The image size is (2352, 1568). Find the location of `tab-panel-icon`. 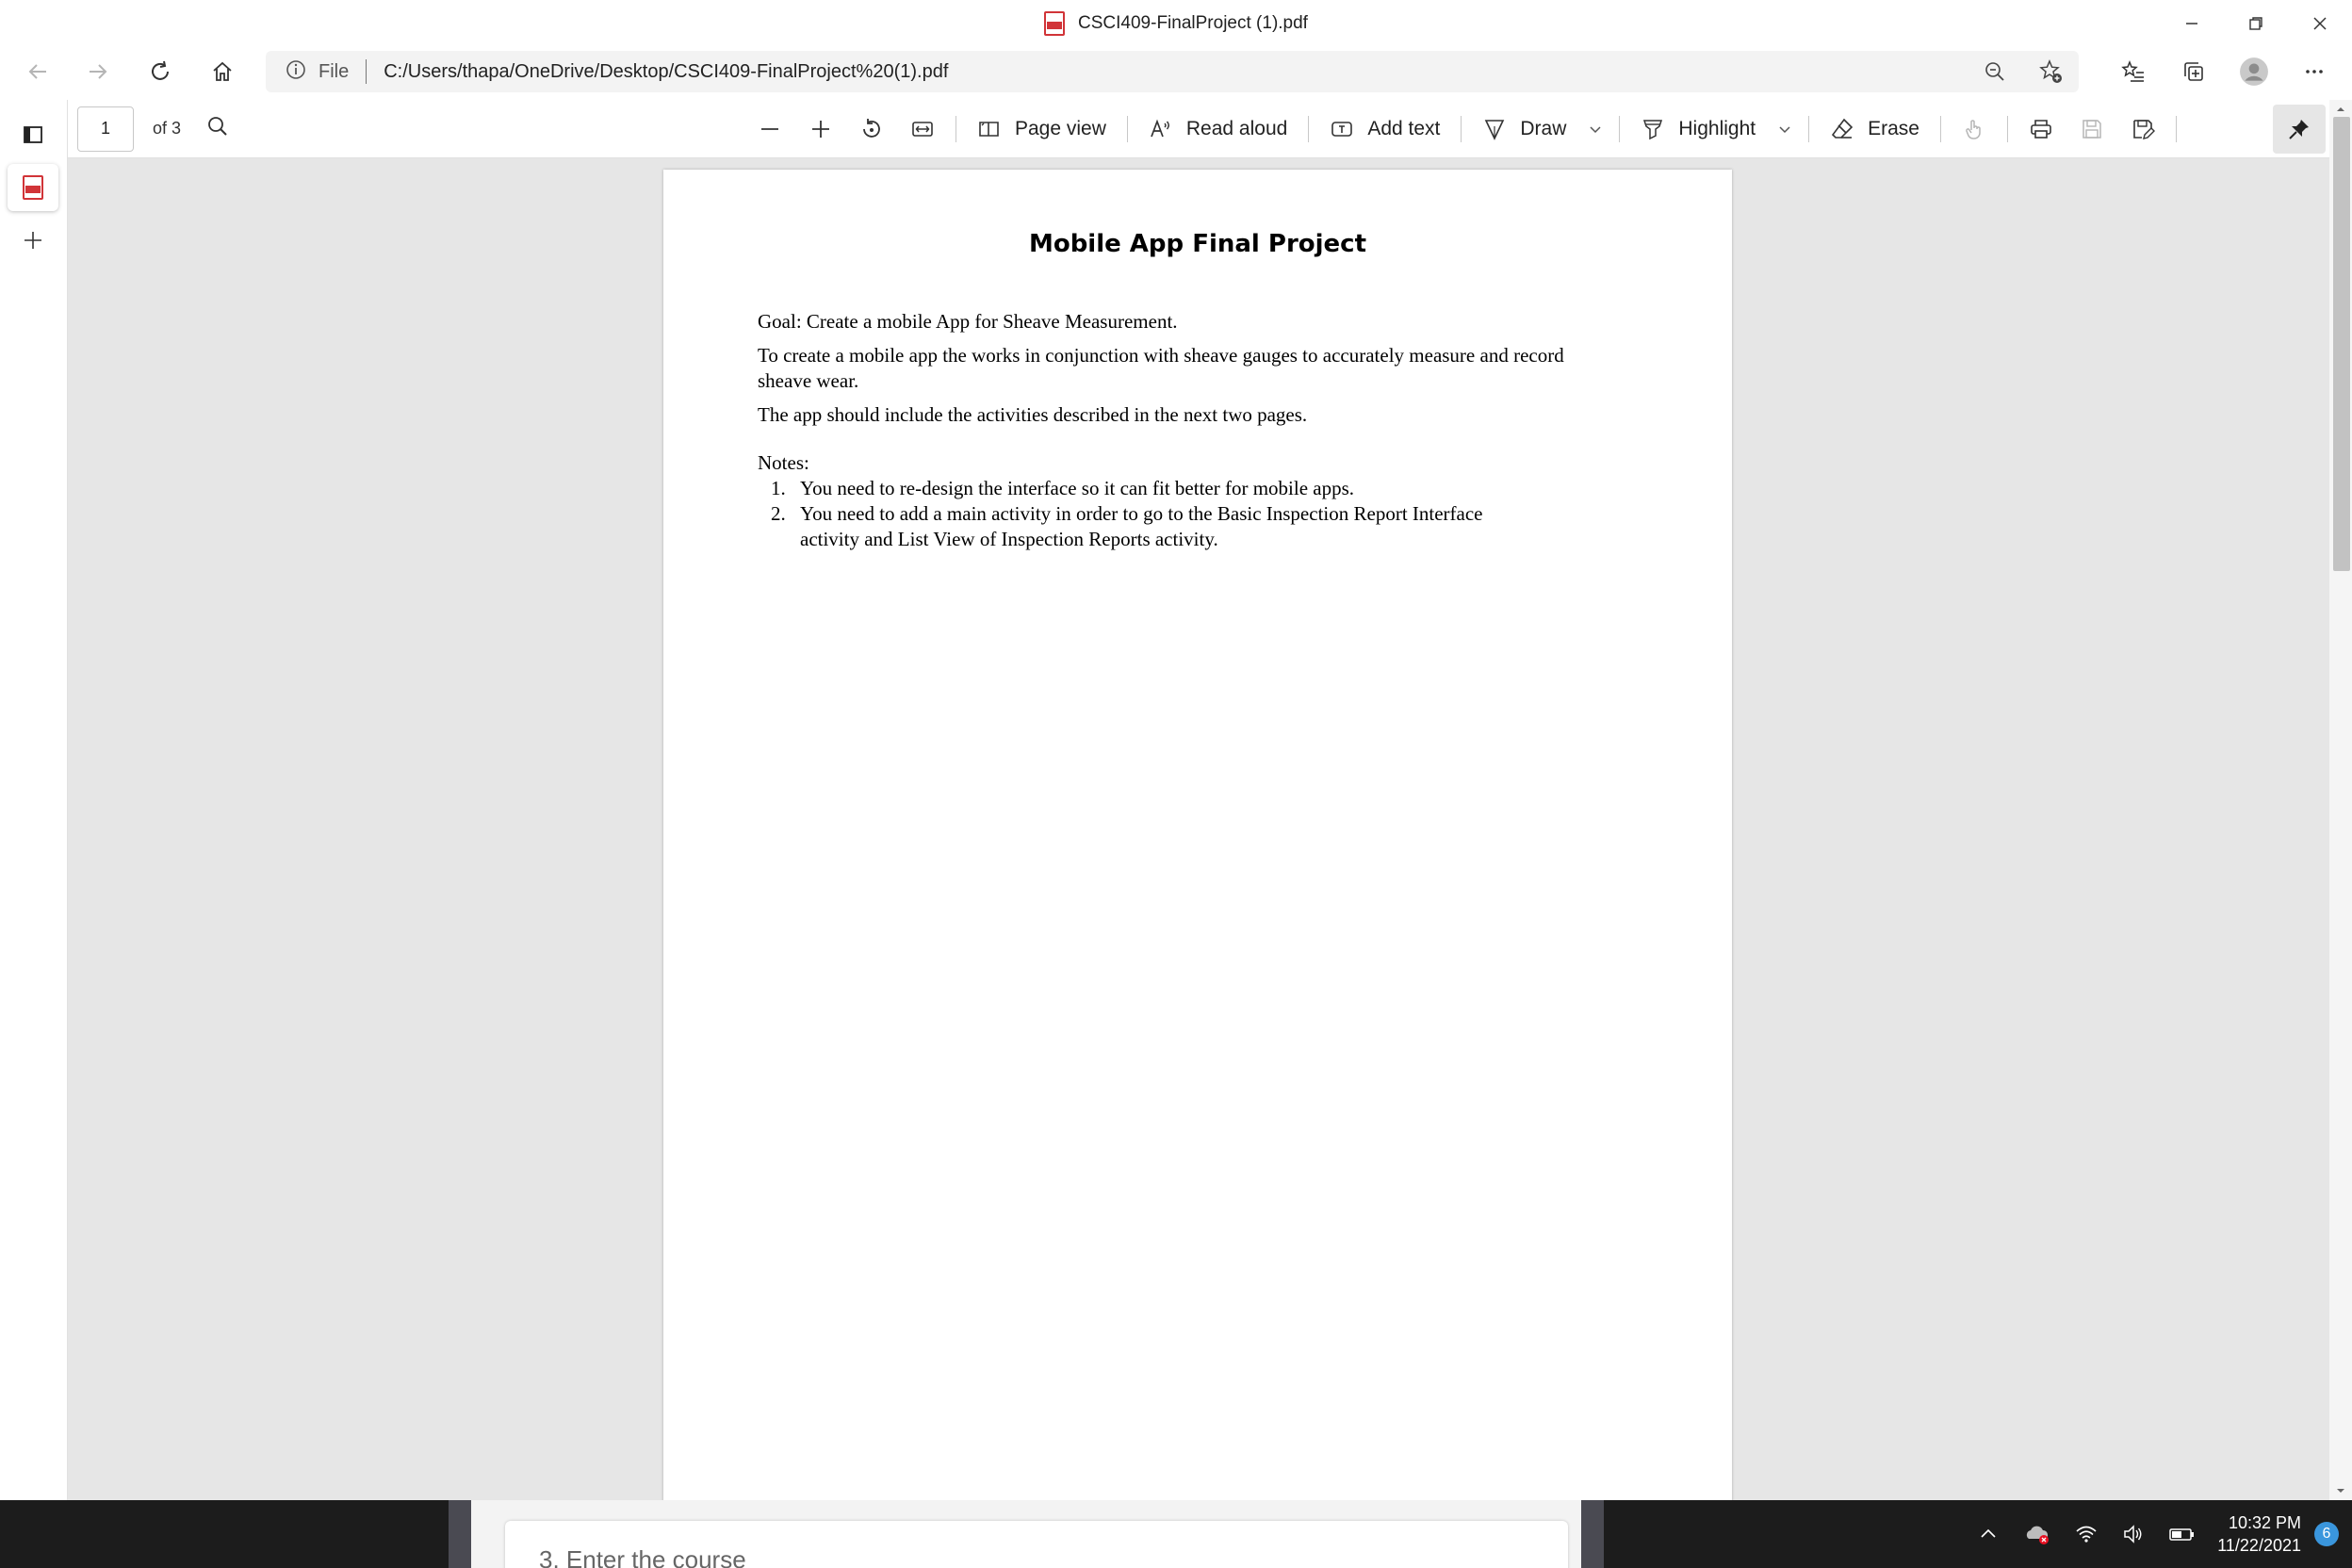

tab-panel-icon is located at coordinates (33, 134).